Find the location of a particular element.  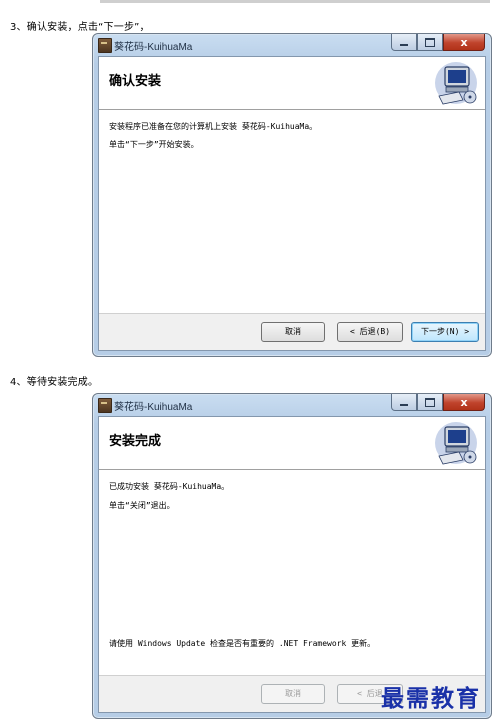

back-button: < 后退(B) is located at coordinates (370, 332).